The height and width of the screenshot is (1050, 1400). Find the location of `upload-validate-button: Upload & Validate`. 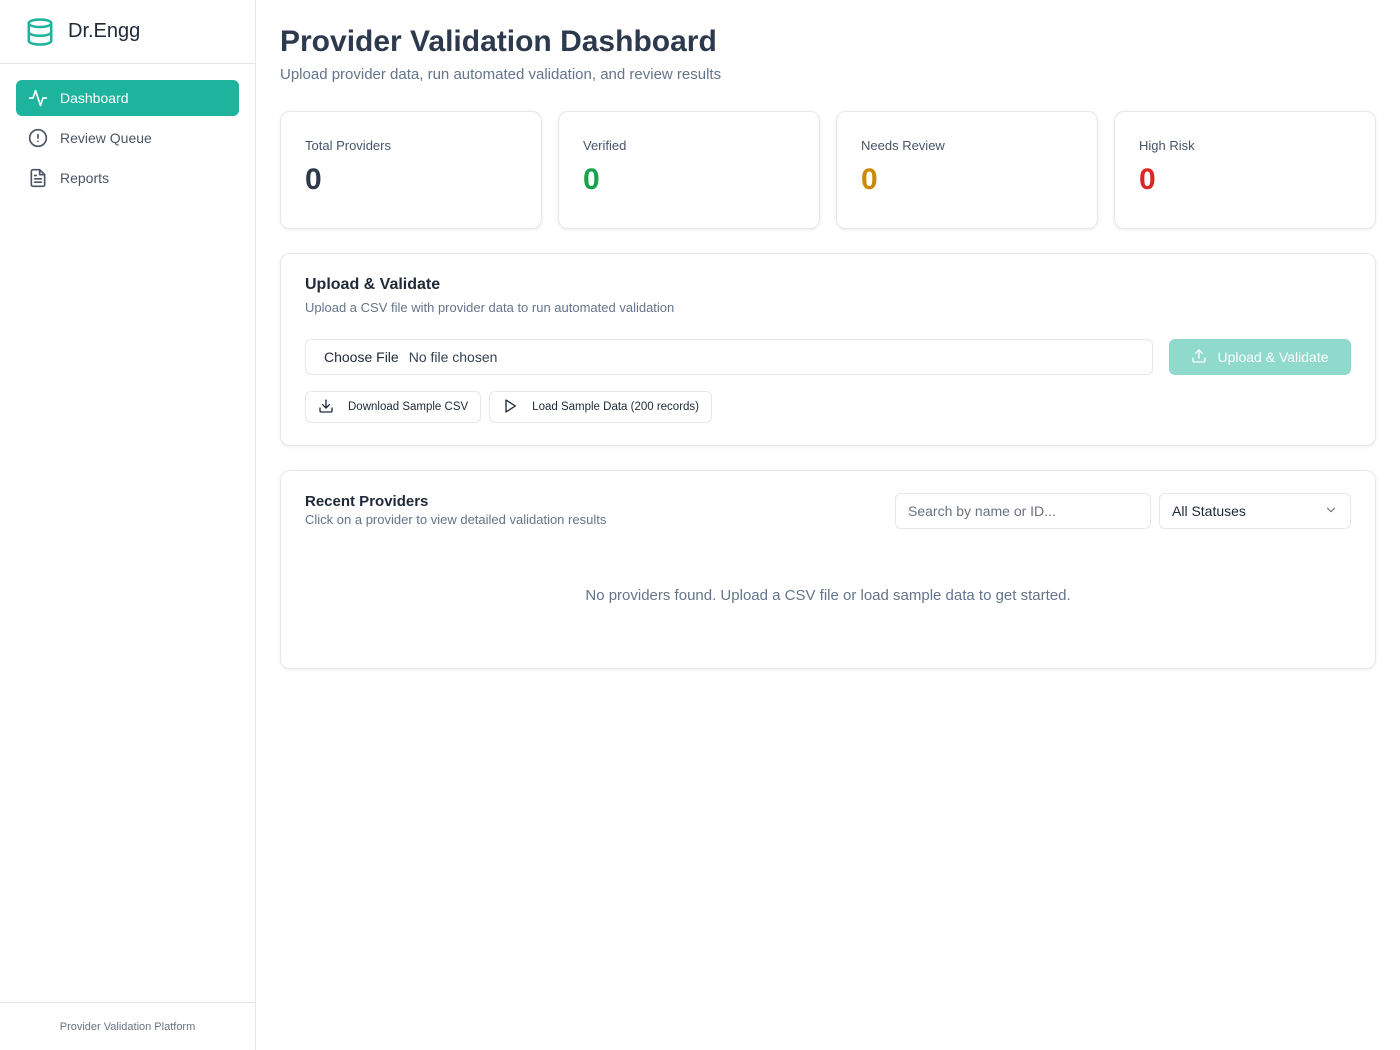

upload-validate-button: Upload & Validate is located at coordinates (1260, 357).